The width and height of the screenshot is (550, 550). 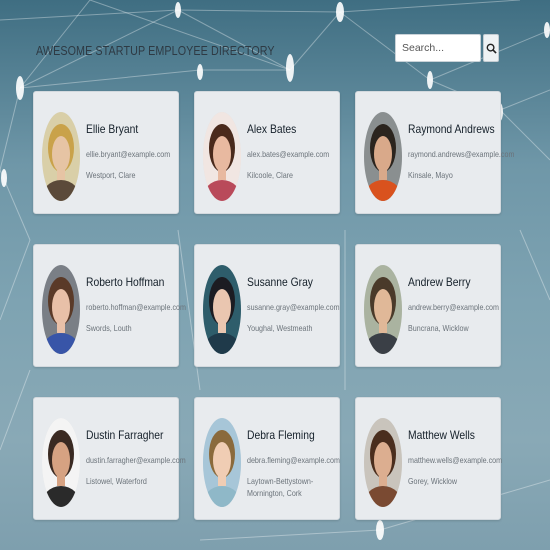 I want to click on employee-location: Kilcoole, Clare, so click(x=270, y=175).